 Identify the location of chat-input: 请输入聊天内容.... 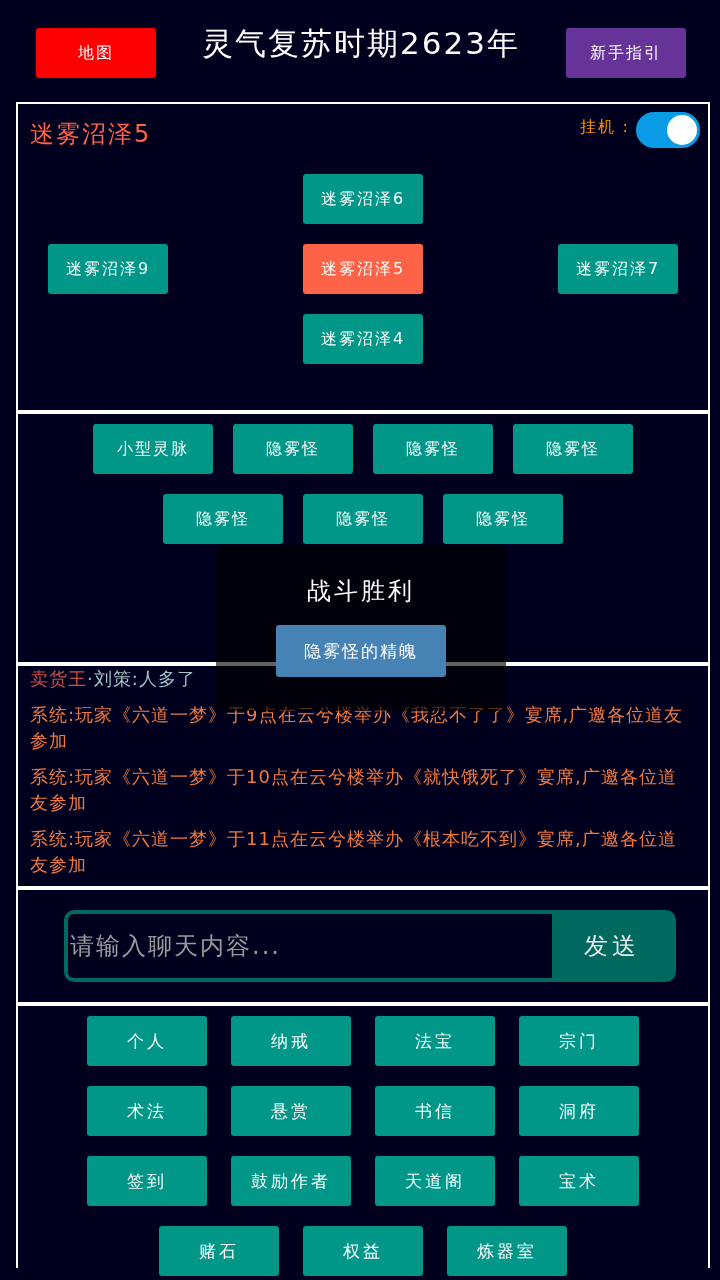
(310, 946).